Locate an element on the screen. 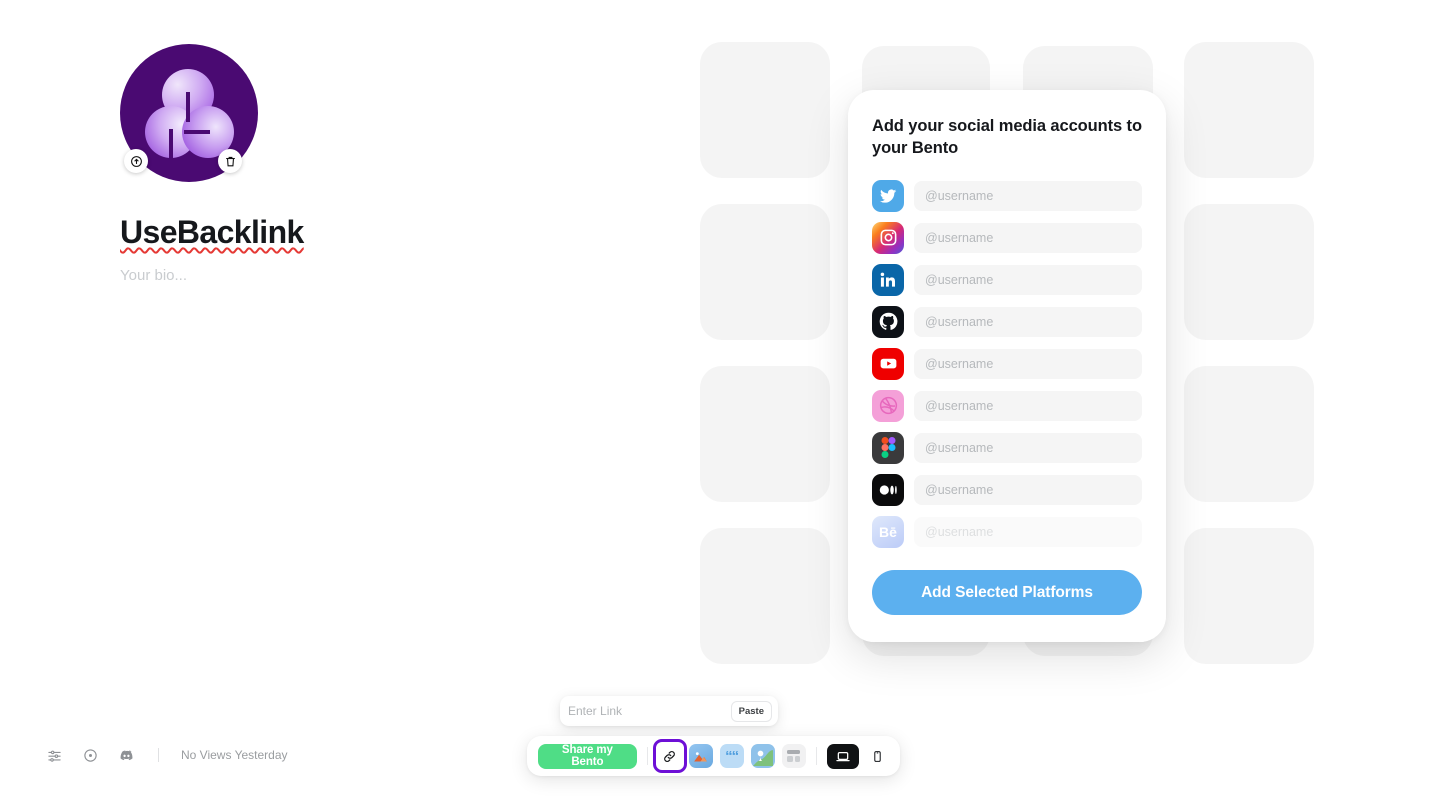  desktop-view-icon is located at coordinates (843, 756).